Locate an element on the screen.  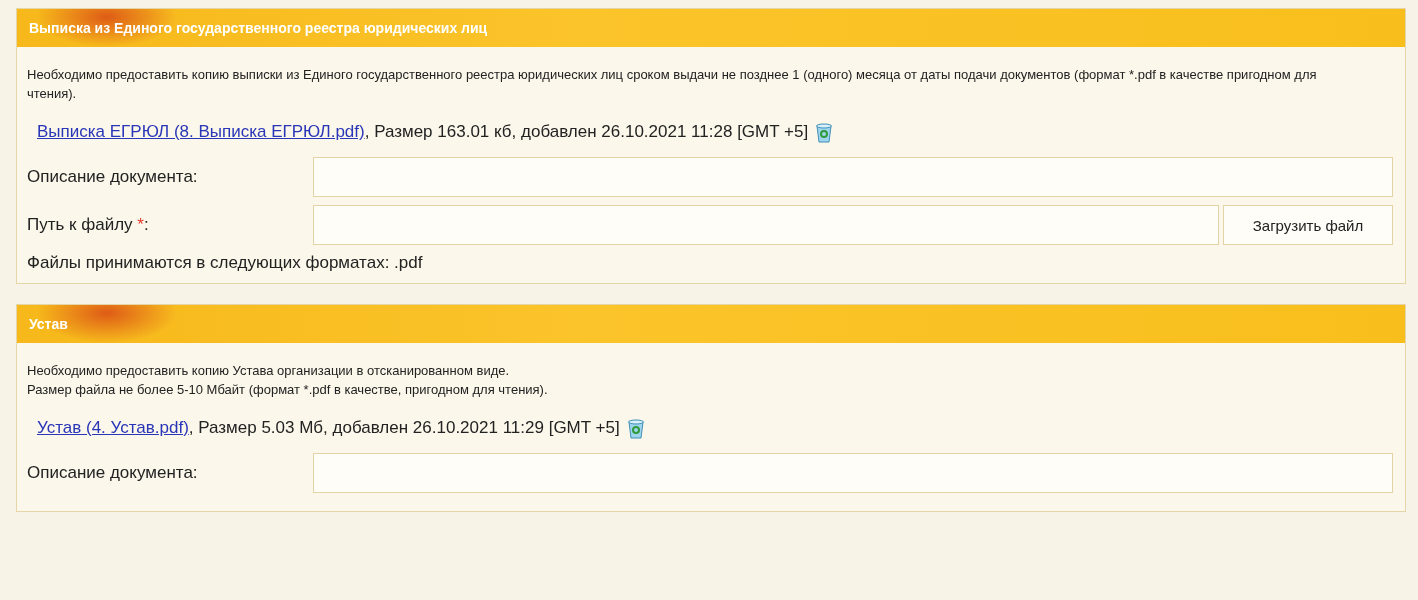
file-path-field is located at coordinates (766, 225).